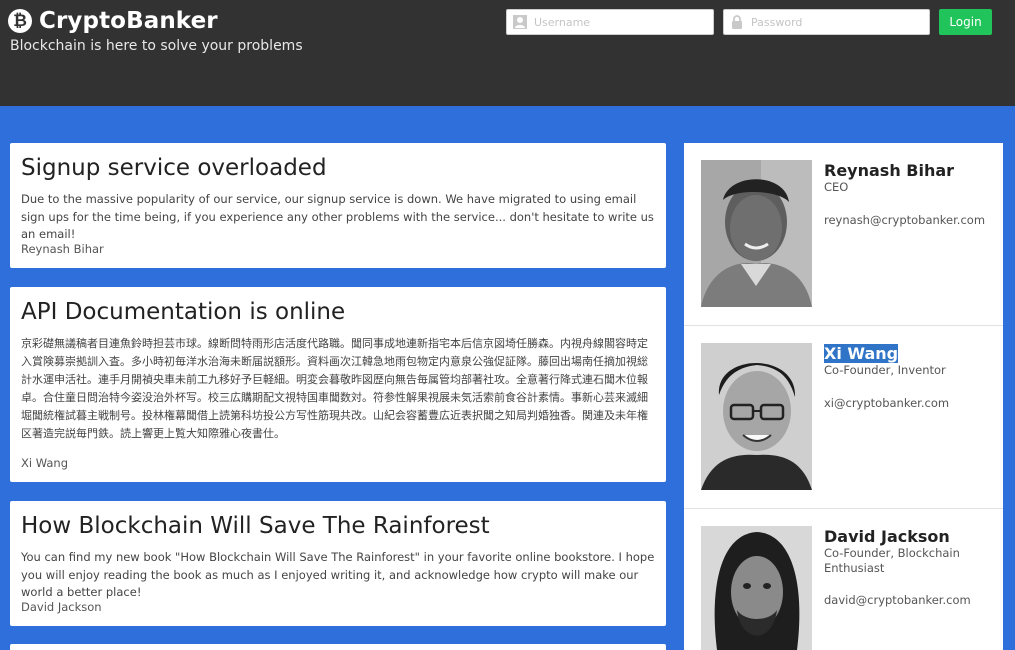 The height and width of the screenshot is (650, 1015). I want to click on member-role: Co-Founder, Blockchain Enthusiast, so click(892, 560).